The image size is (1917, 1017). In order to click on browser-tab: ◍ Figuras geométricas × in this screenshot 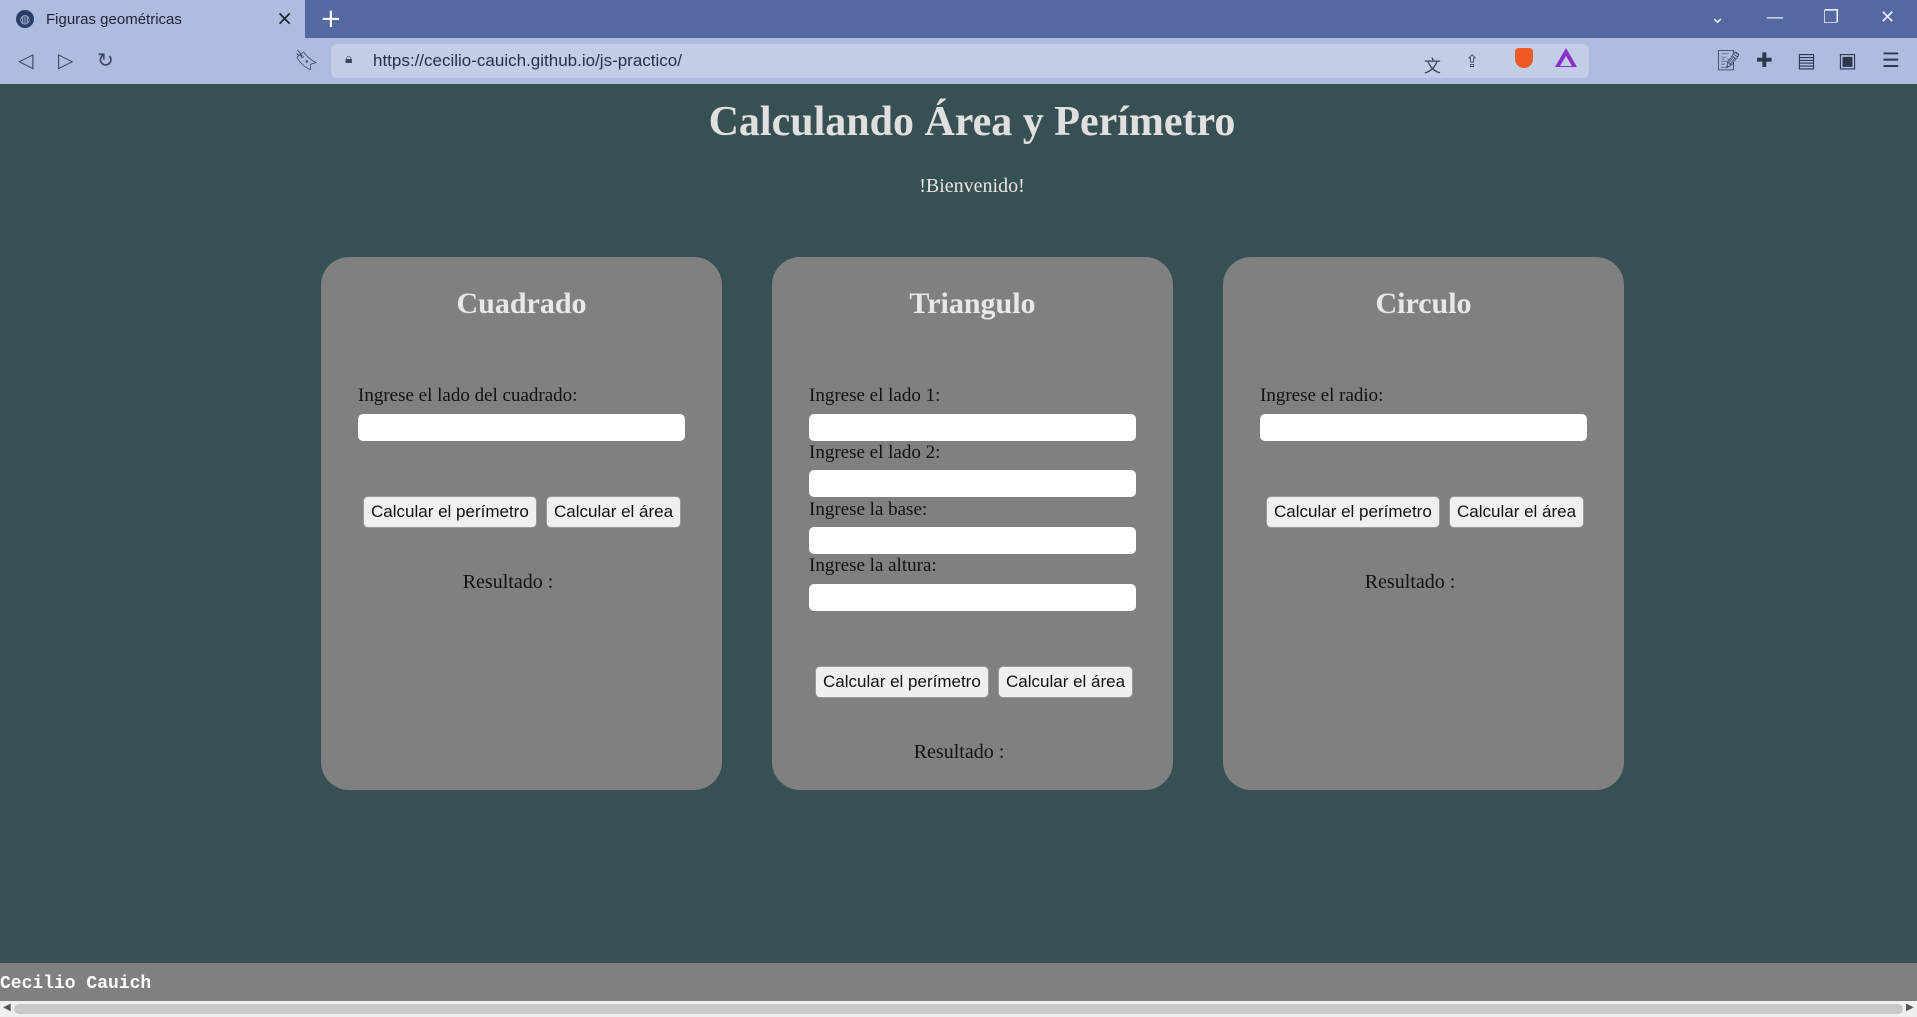, I will do `click(152, 19)`.